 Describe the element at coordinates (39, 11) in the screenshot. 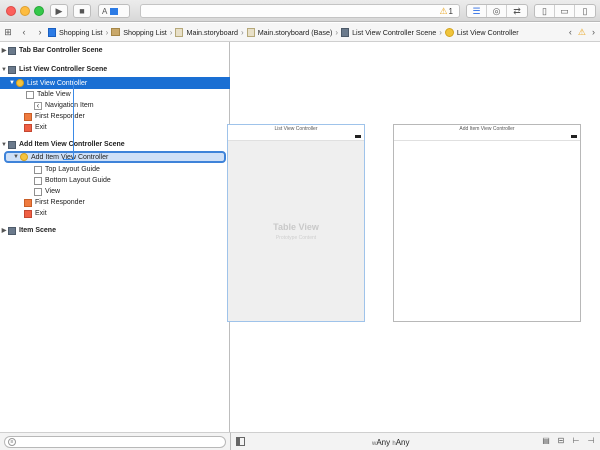

I see `zoom-window-button` at that location.